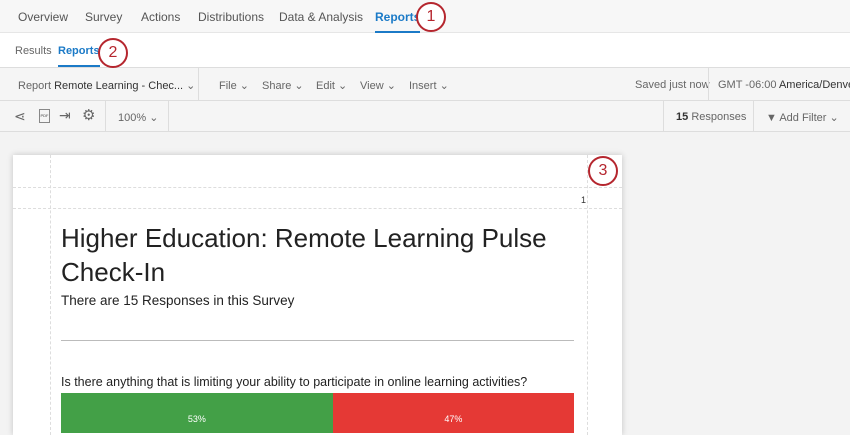  Describe the element at coordinates (35, 86) in the screenshot. I see `report-prefix: Report` at that location.